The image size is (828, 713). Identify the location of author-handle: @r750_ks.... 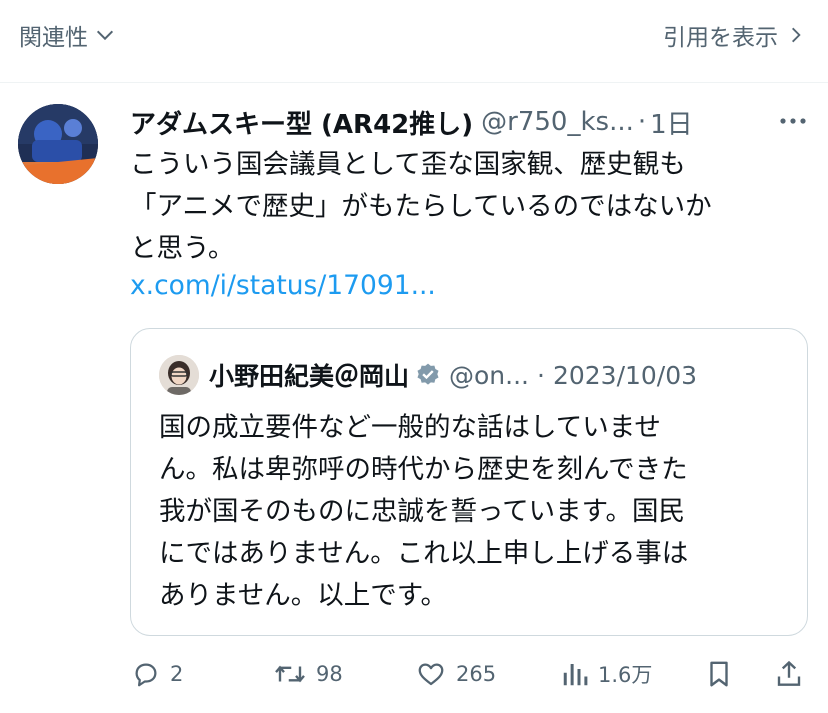
(557, 122).